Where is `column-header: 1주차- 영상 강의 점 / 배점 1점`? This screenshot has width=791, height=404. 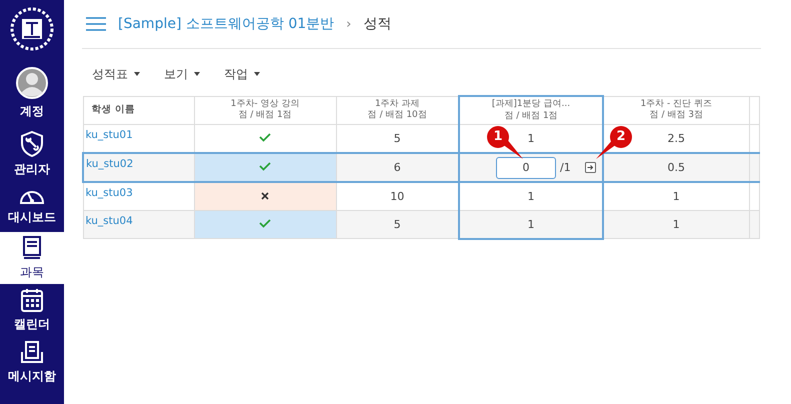
column-header: 1주차- 영상 강의 점 / 배점 1점 is located at coordinates (265, 110).